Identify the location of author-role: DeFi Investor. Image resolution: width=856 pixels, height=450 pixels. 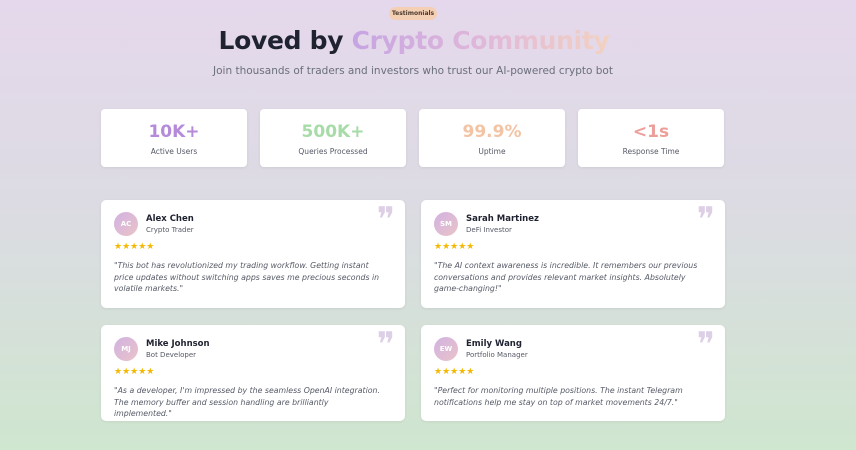
(489, 230).